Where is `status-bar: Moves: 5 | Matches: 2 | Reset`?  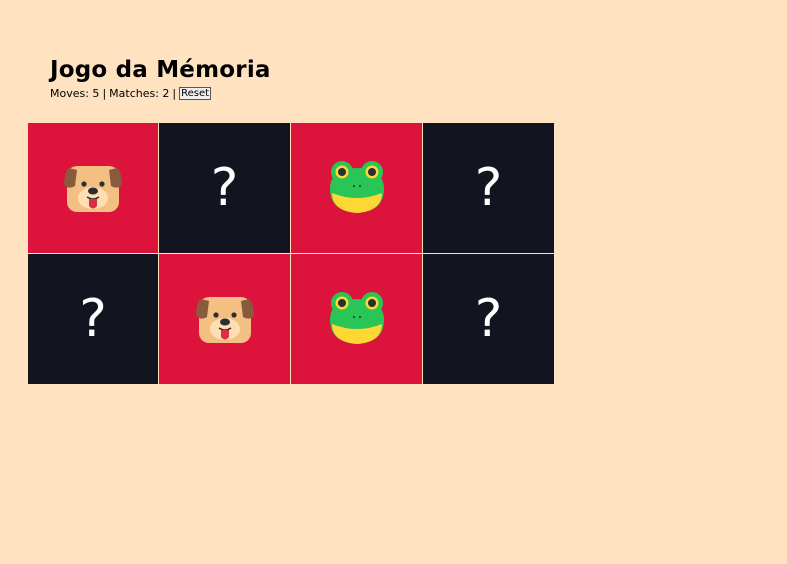
status-bar: Moves: 5 | Matches: 2 | Reset is located at coordinates (160, 93).